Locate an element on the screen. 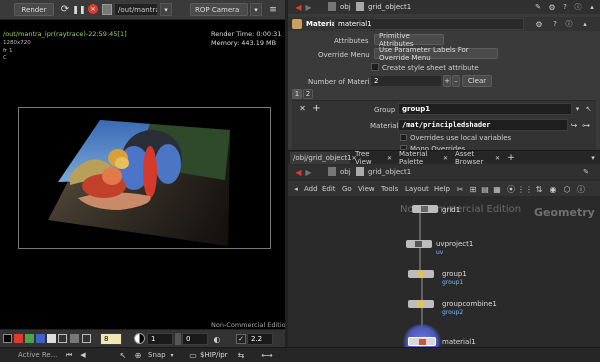  sync-icon: ⇆ is located at coordinates (241, 355).